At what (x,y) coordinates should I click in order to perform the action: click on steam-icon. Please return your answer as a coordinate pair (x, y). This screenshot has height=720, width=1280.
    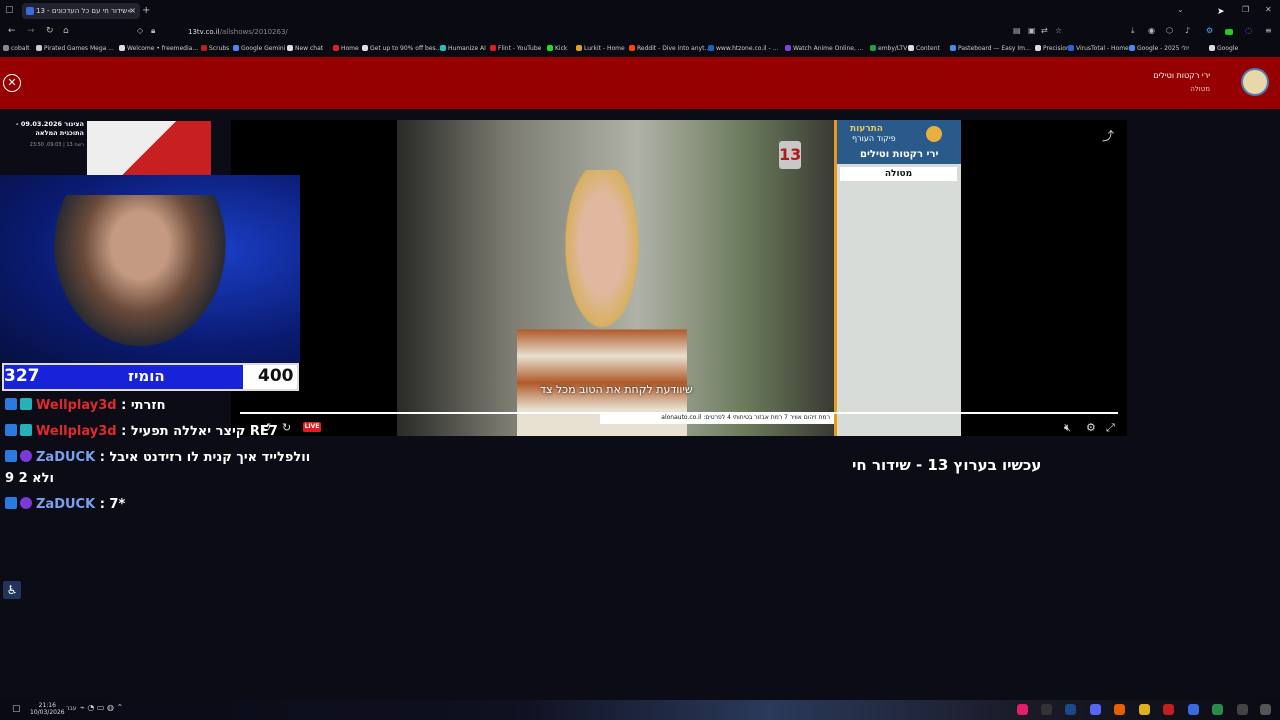
    Looking at the image, I should click on (1070, 709).